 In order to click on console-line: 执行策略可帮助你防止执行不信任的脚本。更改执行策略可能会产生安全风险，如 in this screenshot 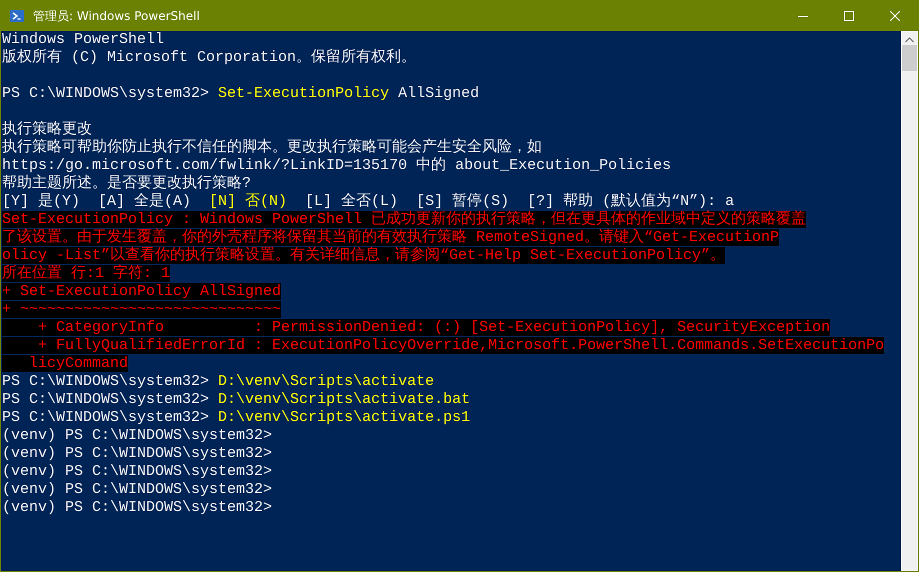, I will do `click(272, 147)`.